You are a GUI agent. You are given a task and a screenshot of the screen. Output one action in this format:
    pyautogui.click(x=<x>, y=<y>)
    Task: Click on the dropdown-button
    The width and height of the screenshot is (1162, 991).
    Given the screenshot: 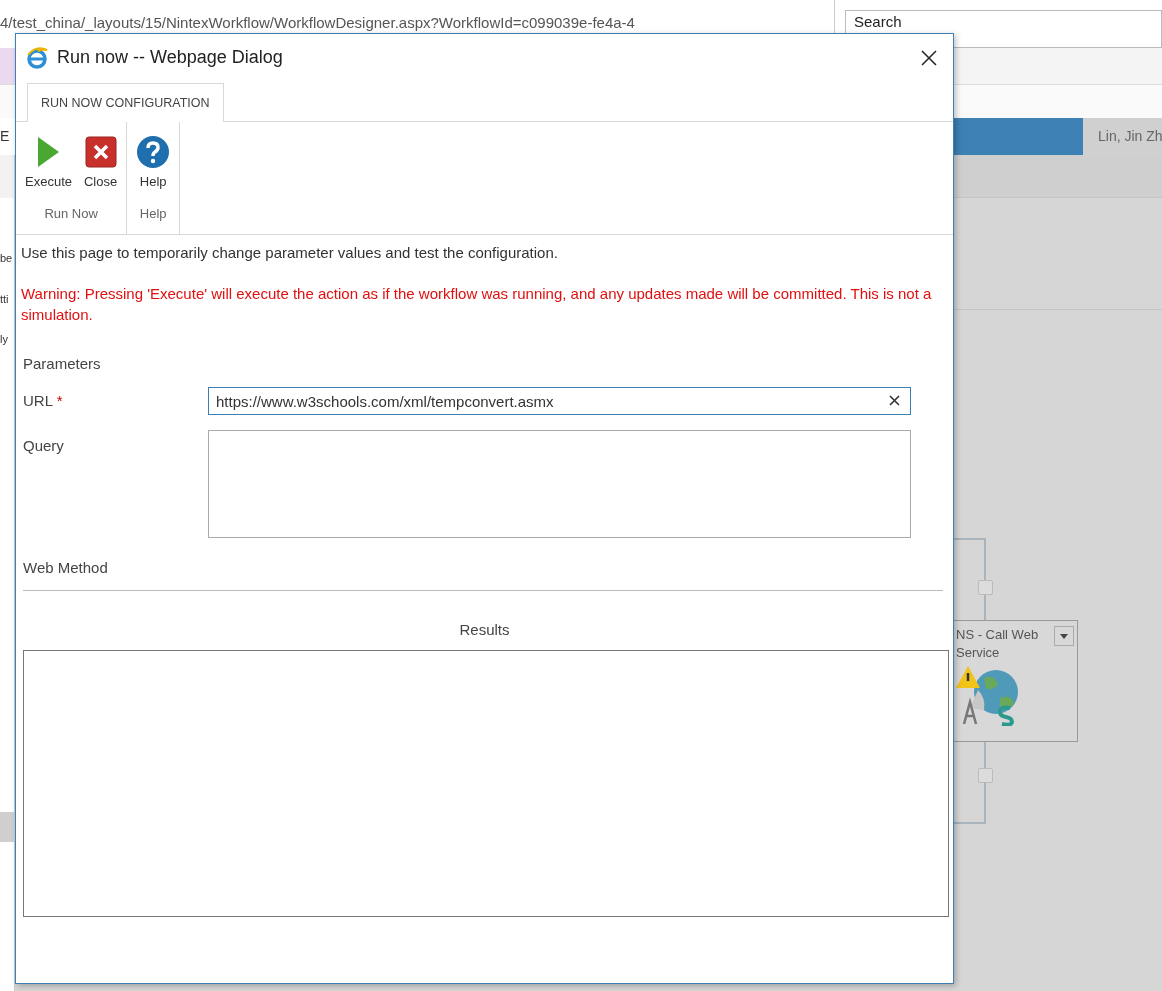 What is the action you would take?
    pyautogui.click(x=1064, y=636)
    